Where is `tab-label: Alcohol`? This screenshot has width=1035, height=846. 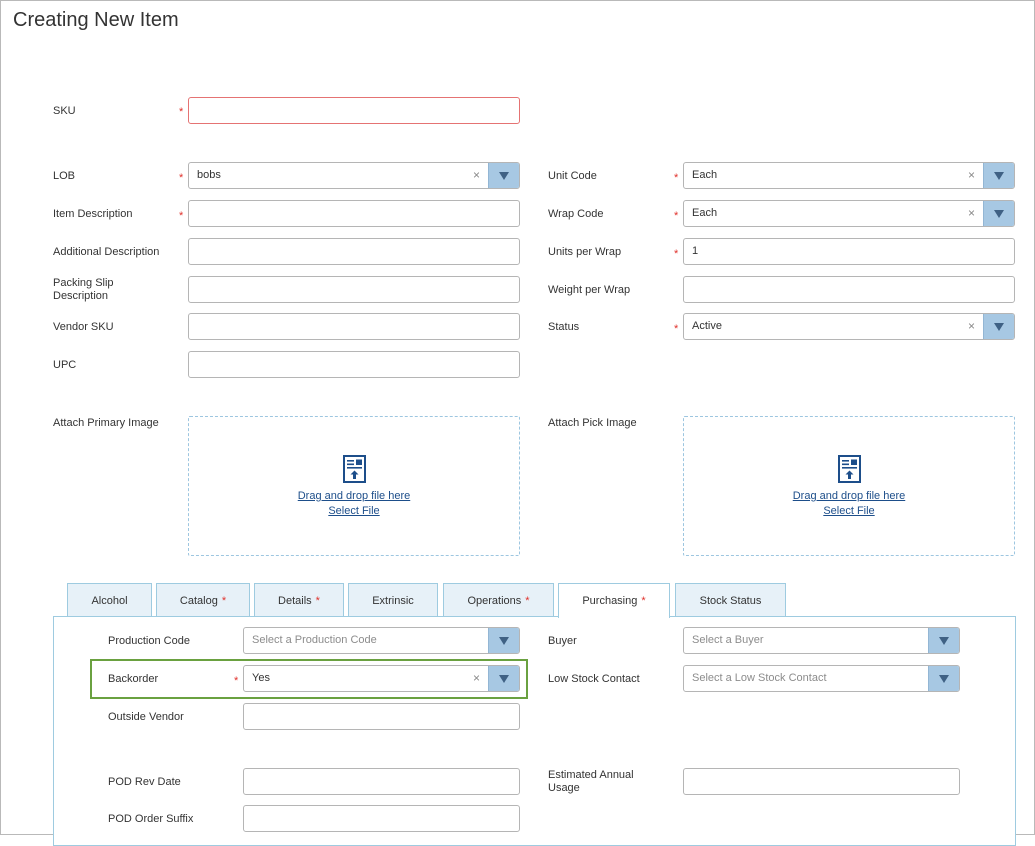
tab-label: Alcohol is located at coordinates (109, 601).